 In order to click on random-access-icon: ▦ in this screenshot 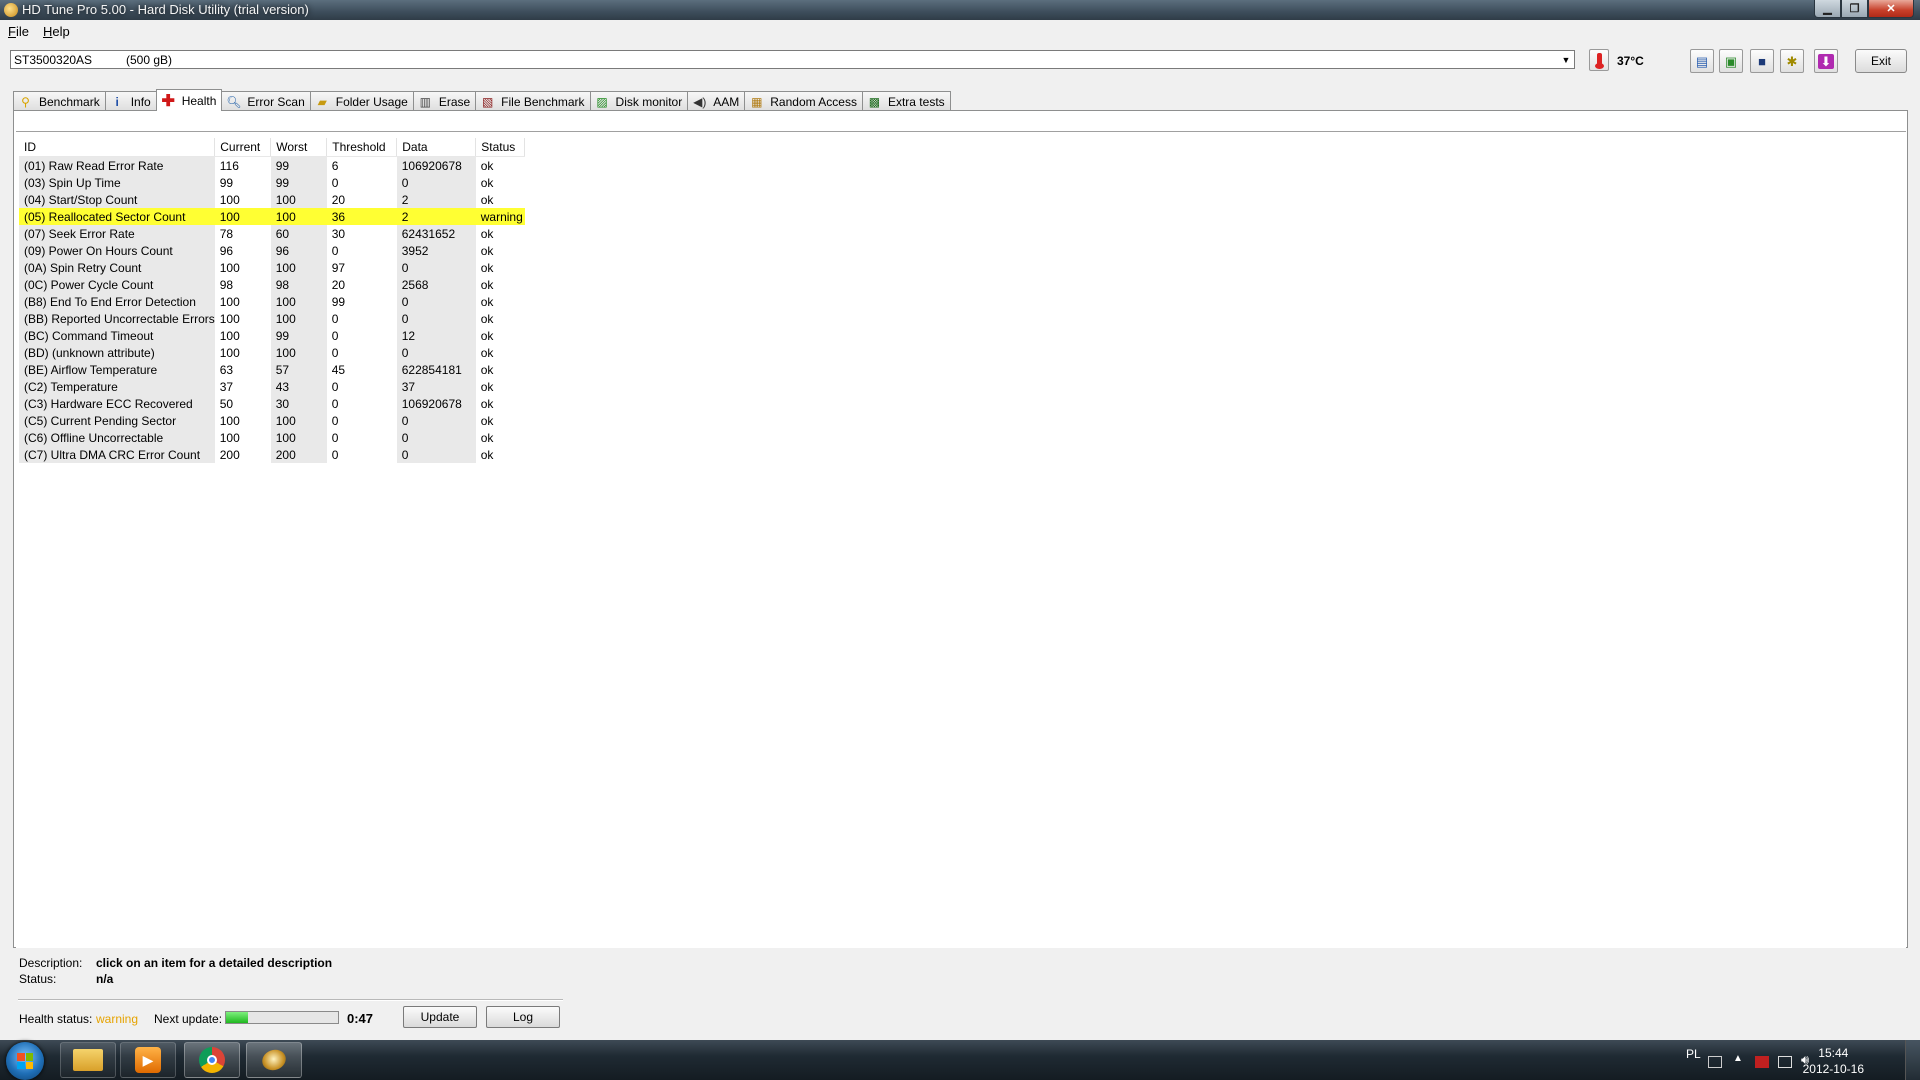, I will do `click(757, 101)`.